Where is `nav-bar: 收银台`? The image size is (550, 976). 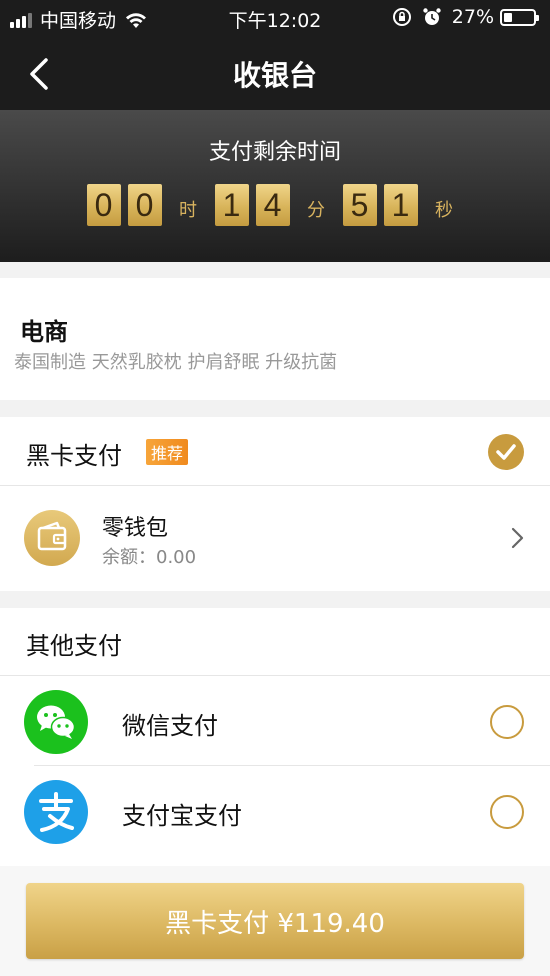
nav-bar: 收银台 is located at coordinates (275, 73).